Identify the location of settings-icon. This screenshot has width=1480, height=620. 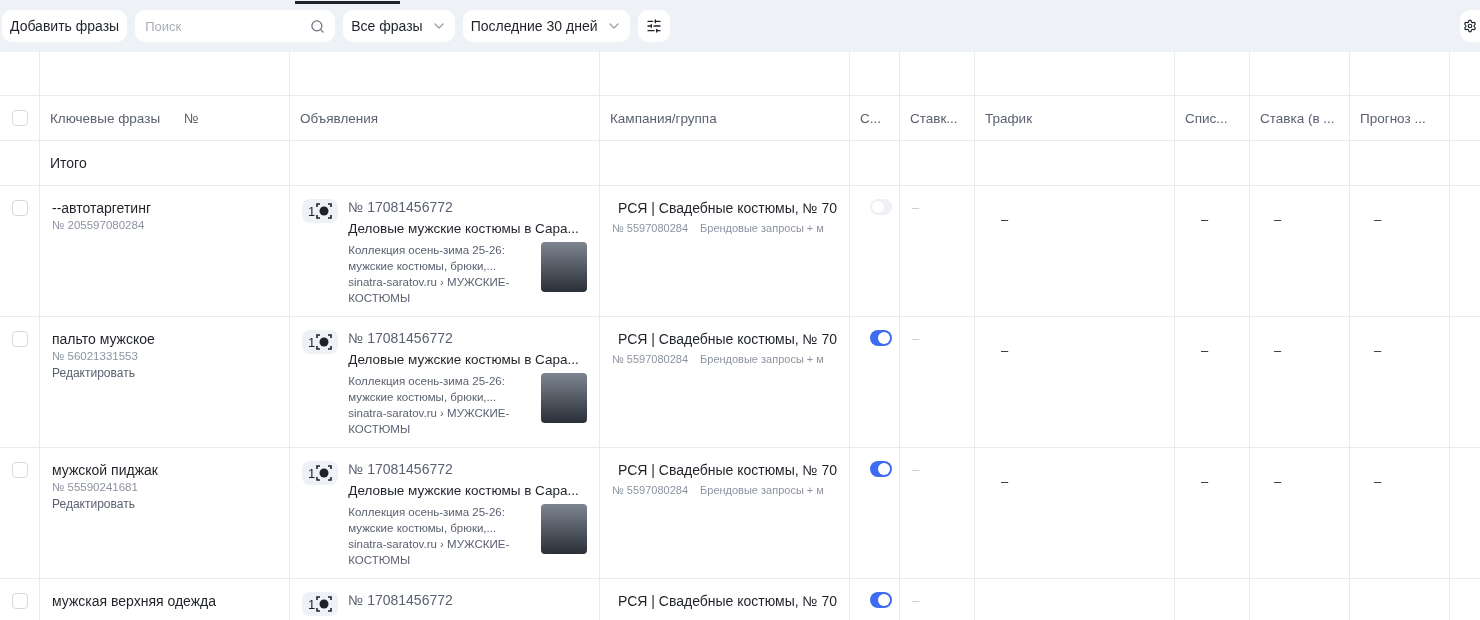
(1470, 26).